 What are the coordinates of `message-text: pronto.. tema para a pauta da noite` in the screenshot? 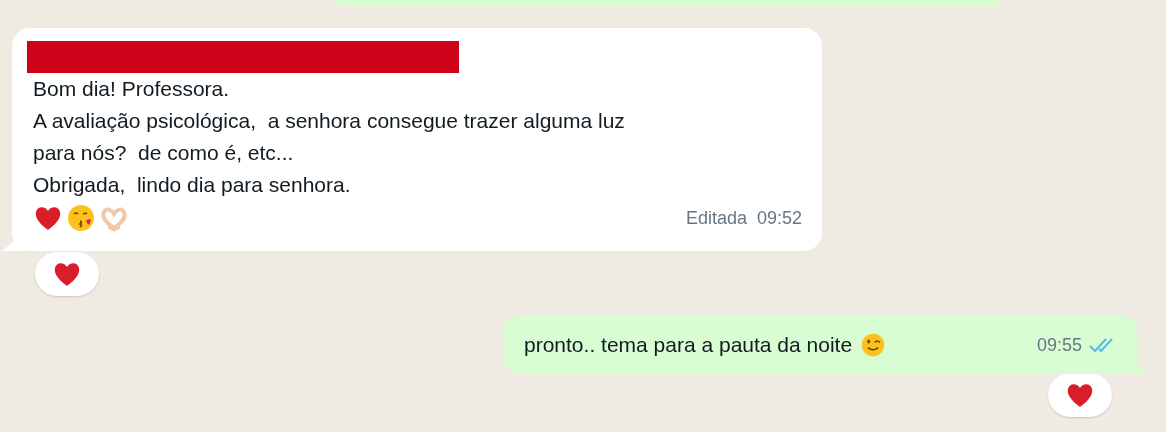 It's located at (688, 345).